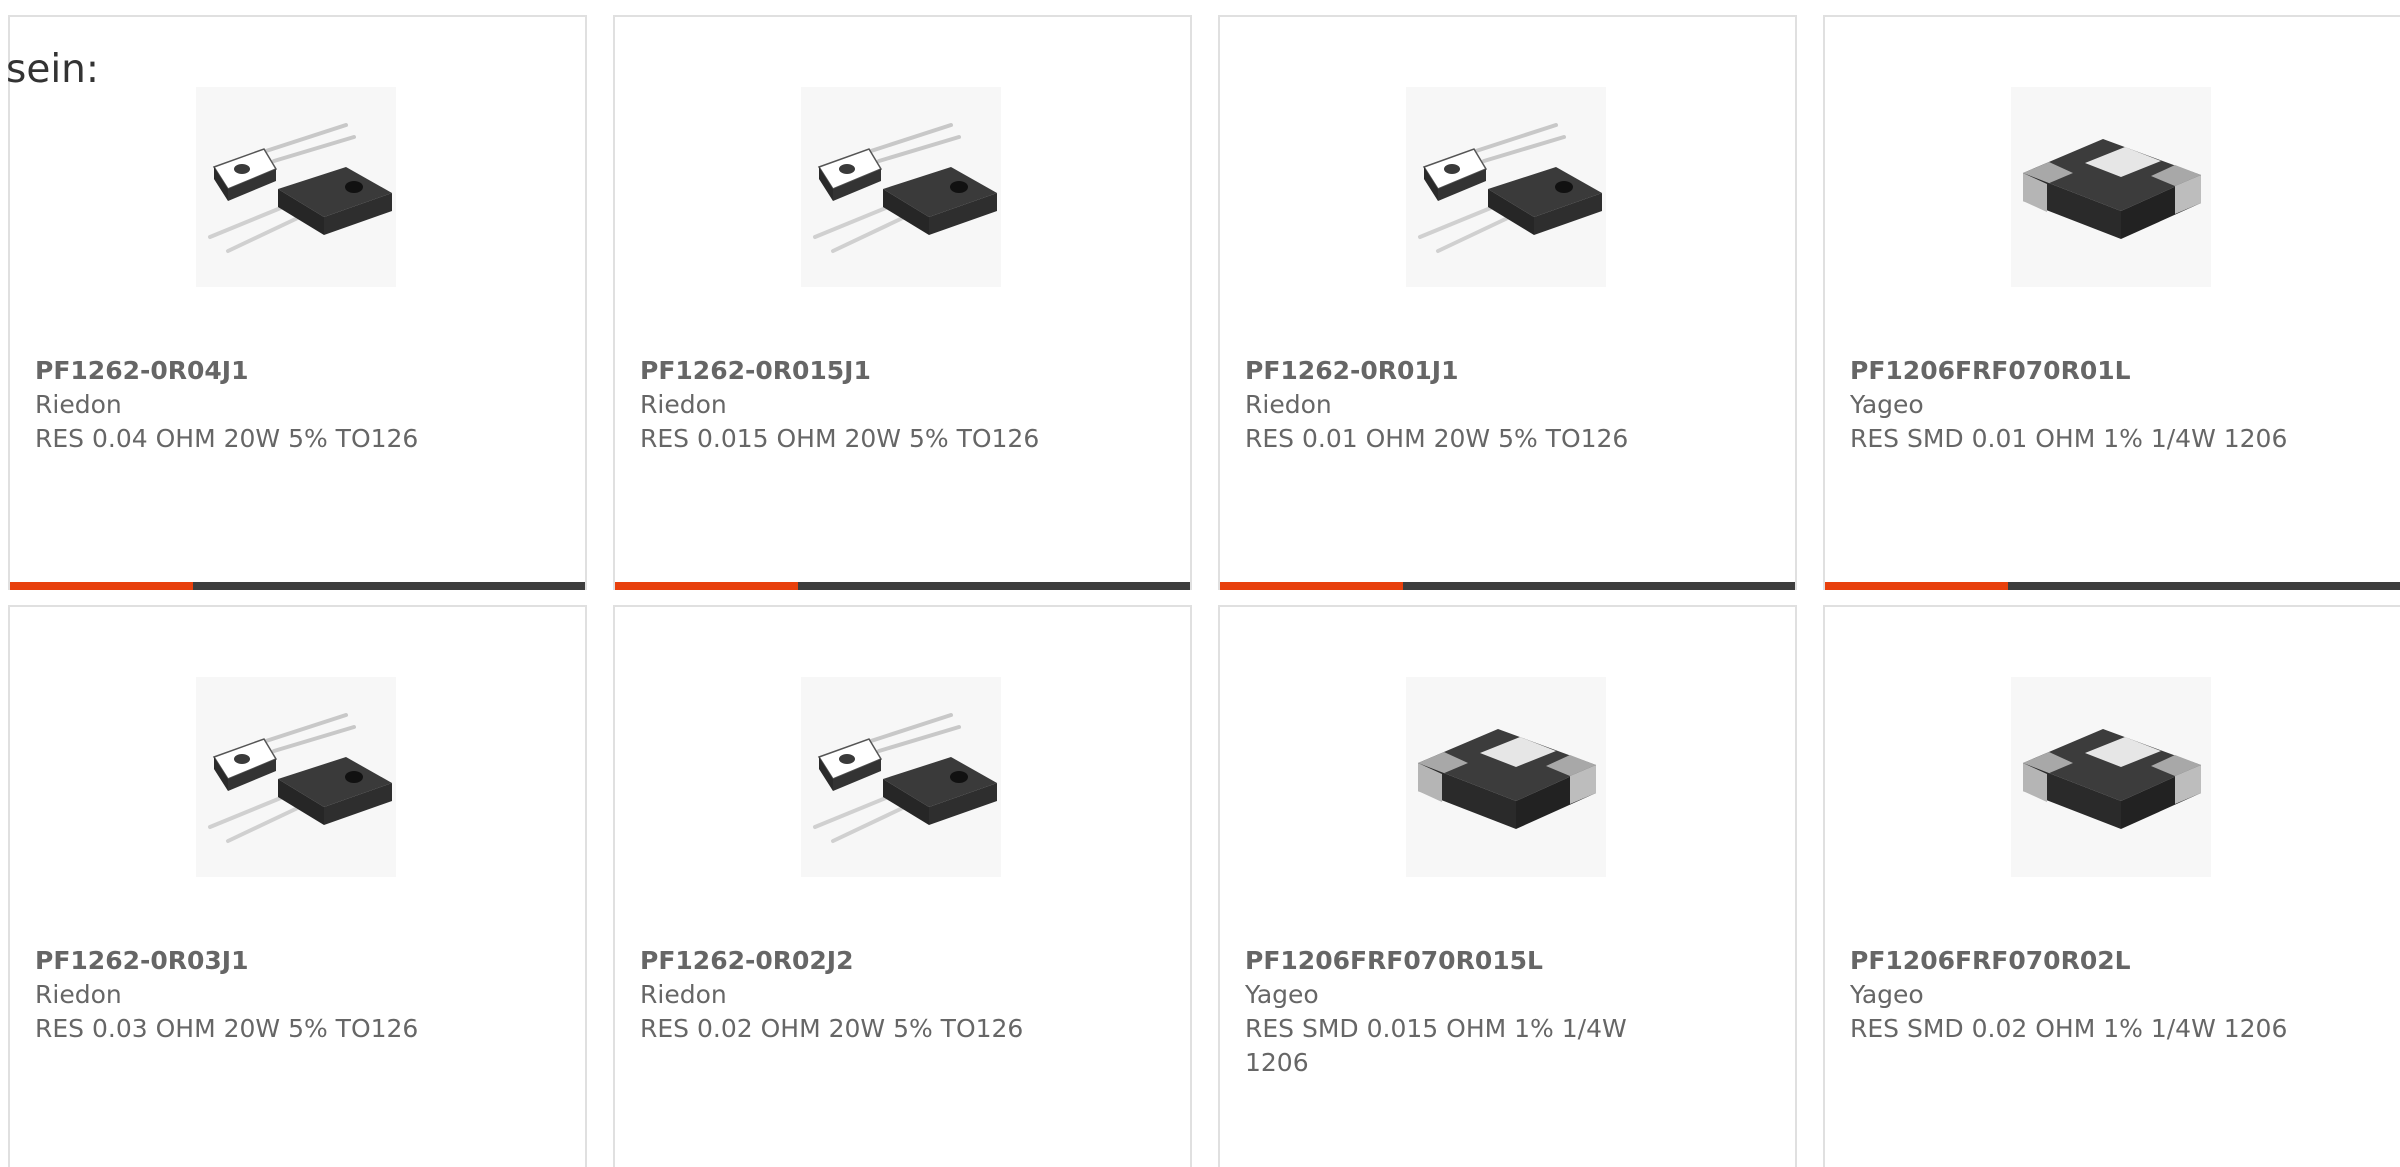  What do you see at coordinates (227, 1028) in the screenshot?
I see `product-description: RES 0.03 OHM 20W 5% TO126` at bounding box center [227, 1028].